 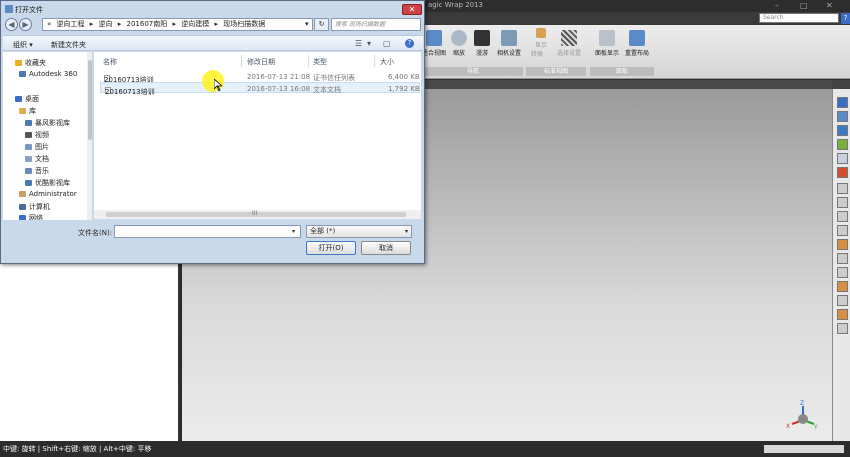 What do you see at coordinates (387, 62) in the screenshot?
I see `column-header-size: 大小` at bounding box center [387, 62].